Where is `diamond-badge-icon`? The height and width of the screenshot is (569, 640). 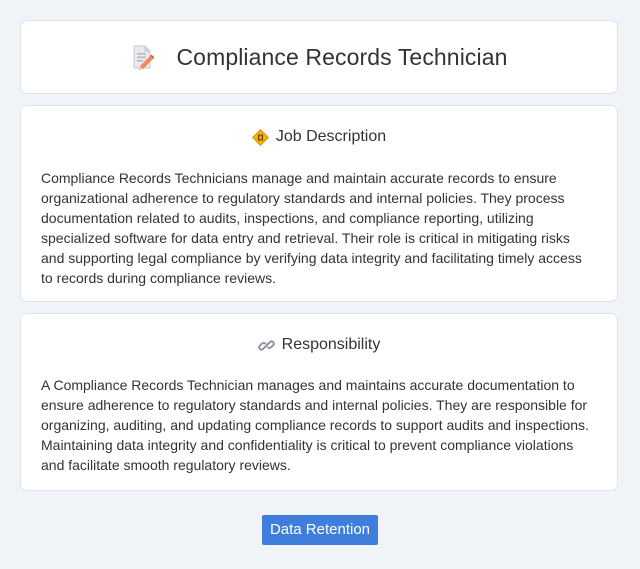 diamond-badge-icon is located at coordinates (260, 137).